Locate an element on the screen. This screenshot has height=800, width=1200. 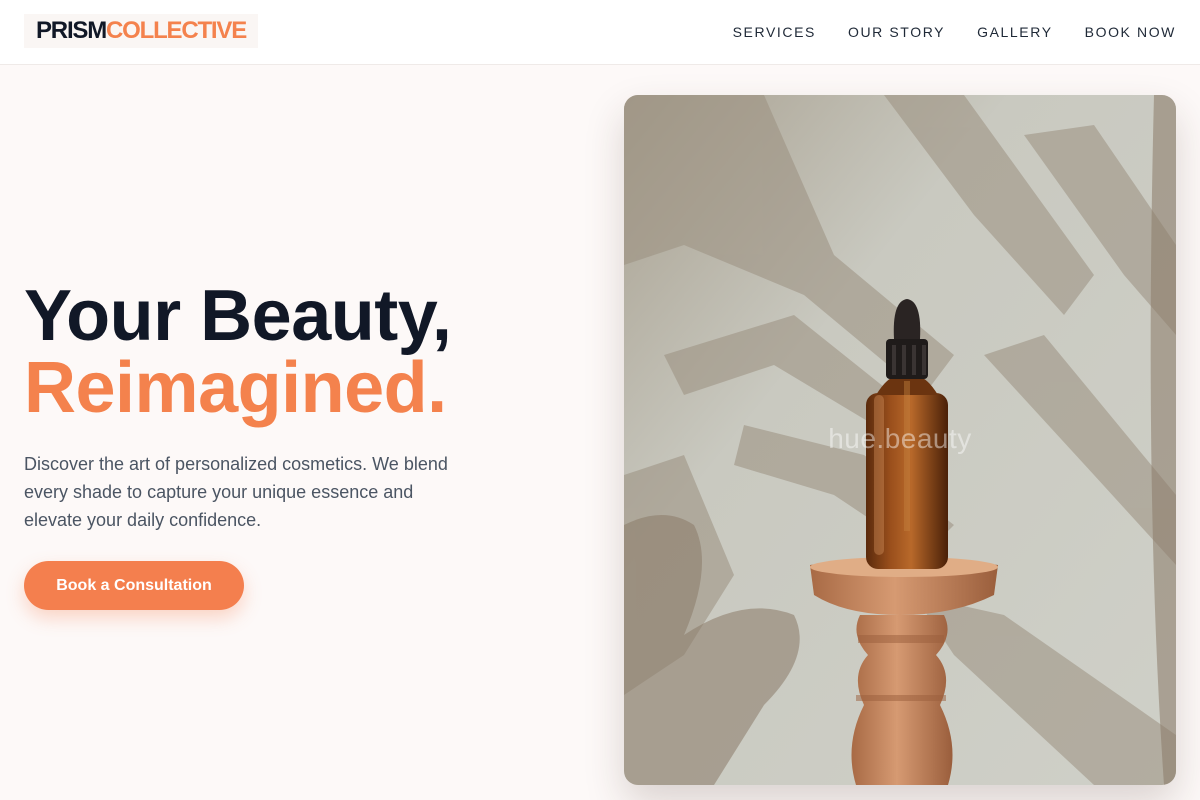
hero-title: Your Beauty, Reimagined. is located at coordinates (304, 352).